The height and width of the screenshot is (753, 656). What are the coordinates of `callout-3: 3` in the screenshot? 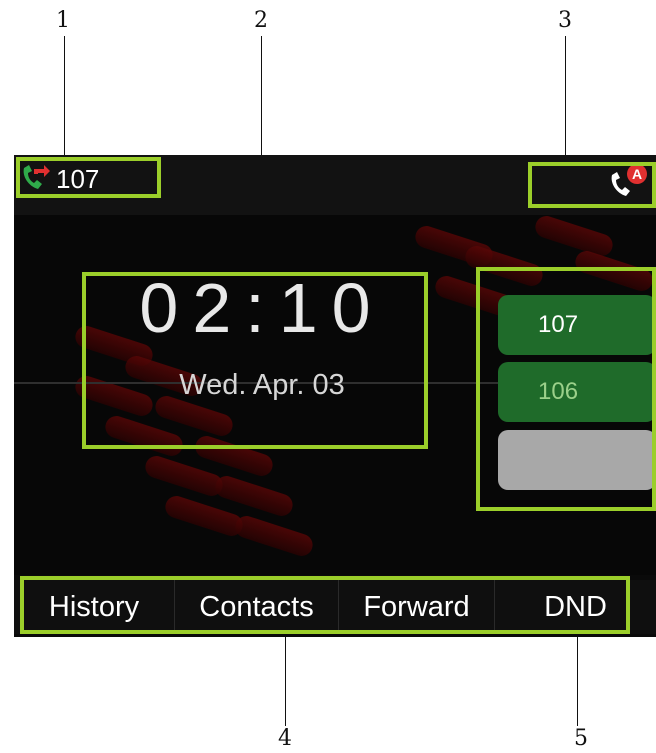 It's located at (565, 20).